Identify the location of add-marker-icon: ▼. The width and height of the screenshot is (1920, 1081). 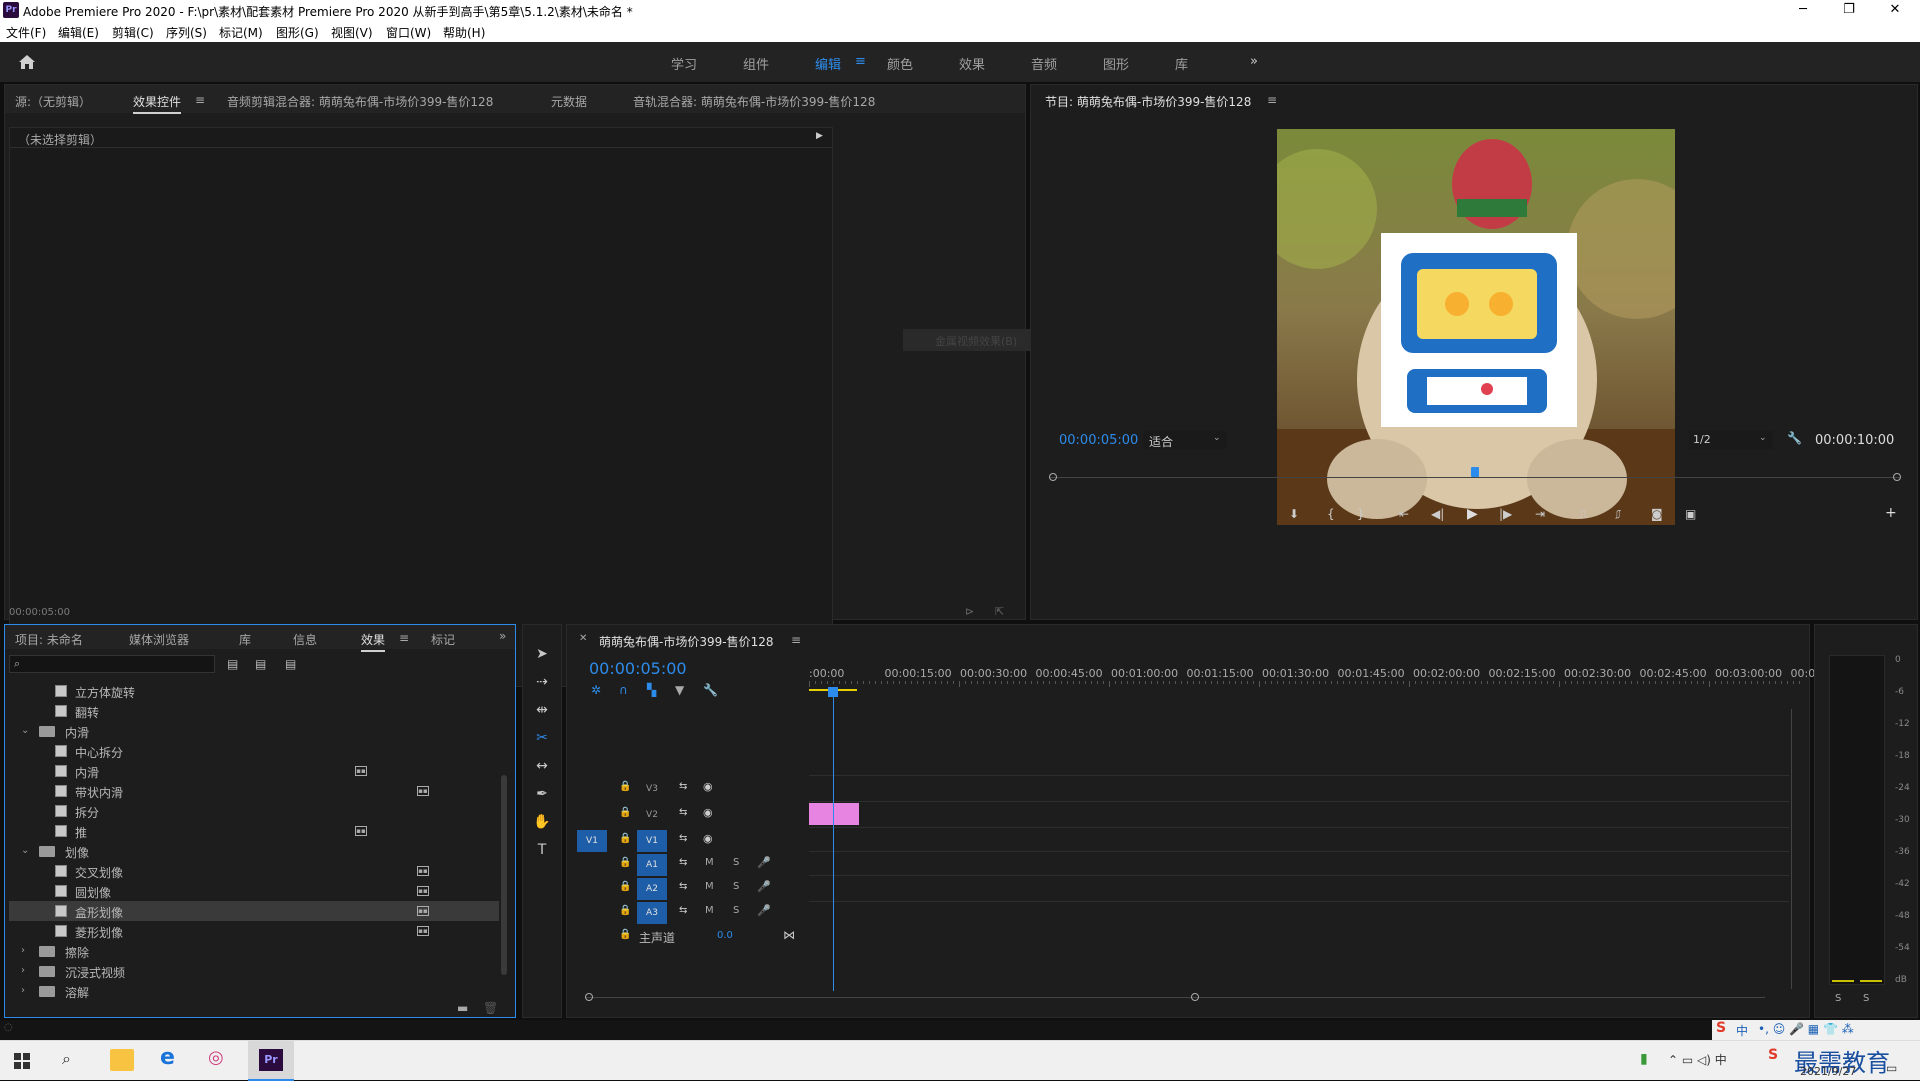
(679, 690).